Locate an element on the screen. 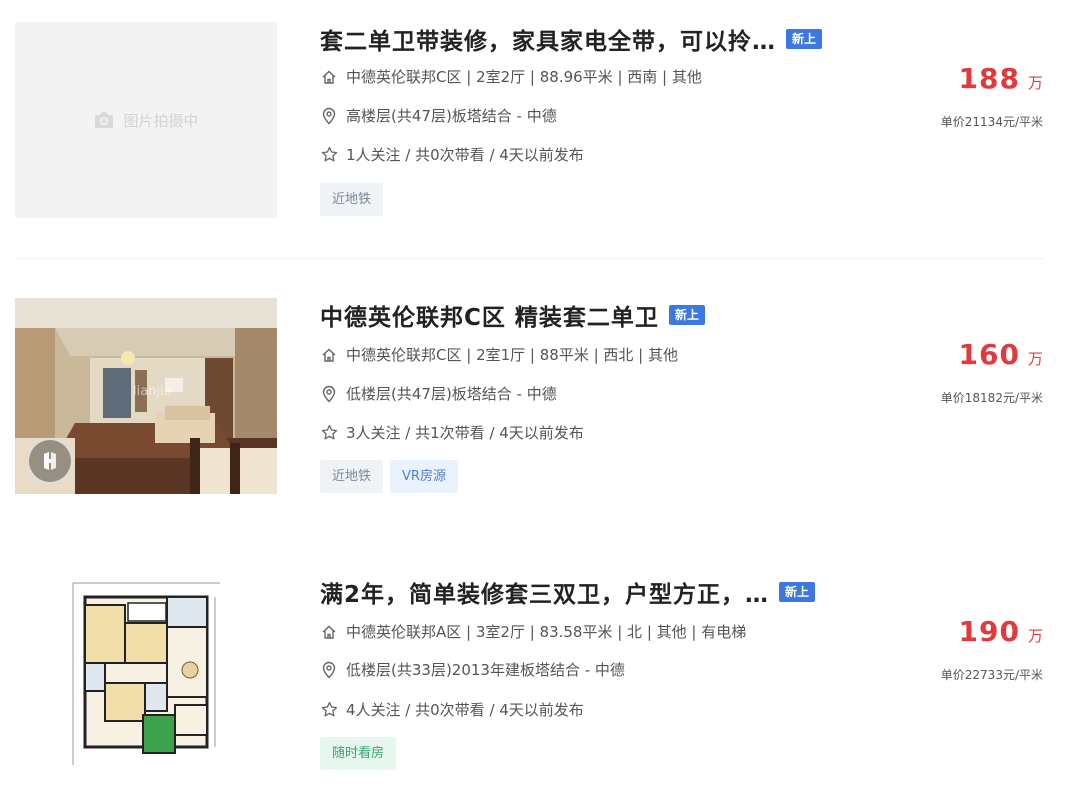 Image resolution: width=1080 pixels, height=790 pixels. listing-thumbnail is located at coordinates (146, 673).